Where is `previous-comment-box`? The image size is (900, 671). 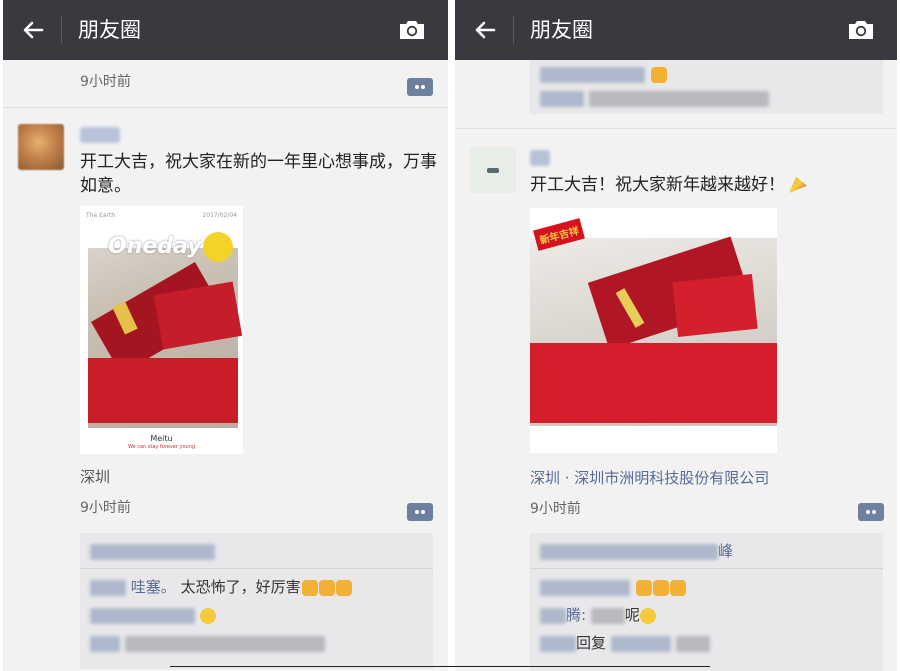
previous-comment-box is located at coordinates (706, 87).